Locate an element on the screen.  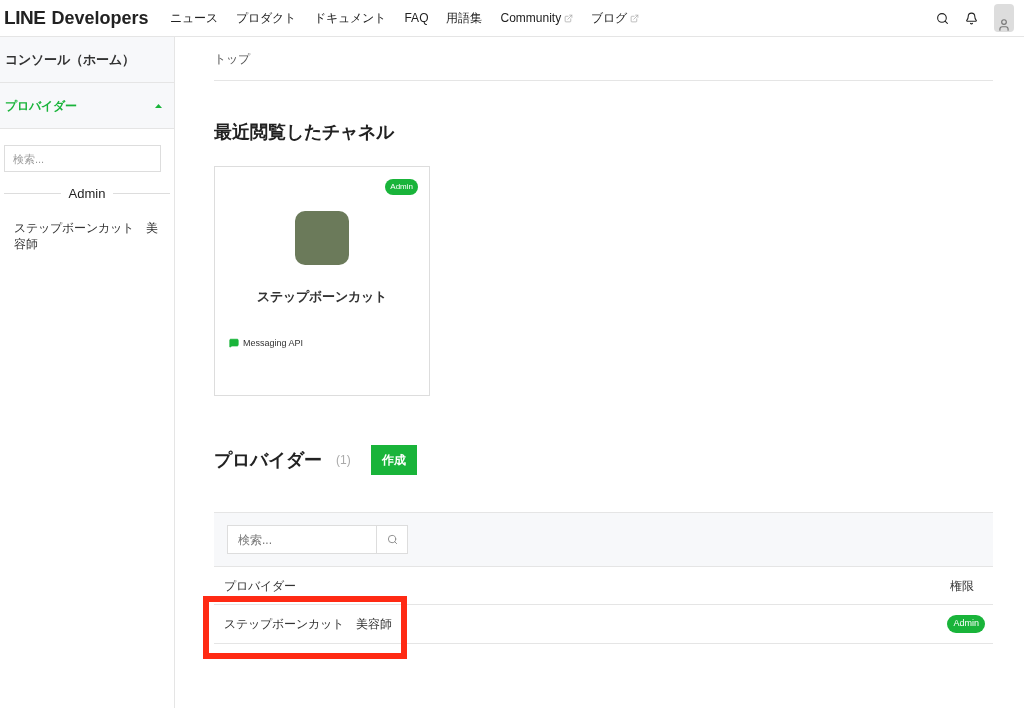
channel-name: ステップボーンカット is located at coordinates (322, 297).